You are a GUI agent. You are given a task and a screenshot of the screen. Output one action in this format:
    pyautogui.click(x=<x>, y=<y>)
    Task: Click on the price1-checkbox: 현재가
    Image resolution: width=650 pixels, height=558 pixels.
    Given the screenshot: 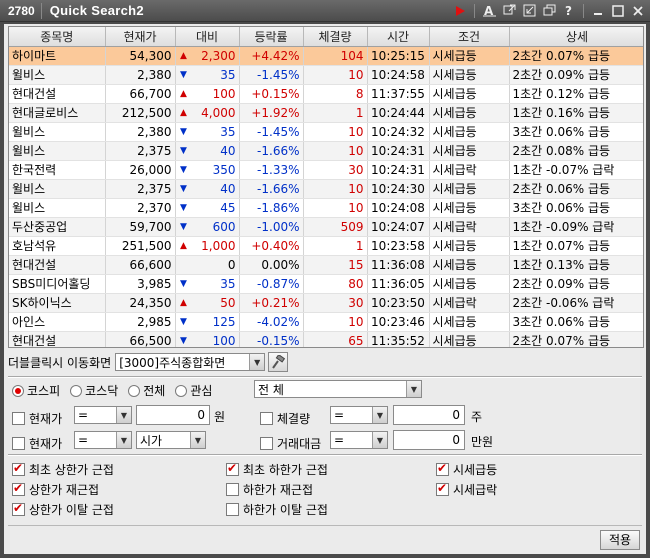 What is the action you would take?
    pyautogui.click(x=37, y=418)
    